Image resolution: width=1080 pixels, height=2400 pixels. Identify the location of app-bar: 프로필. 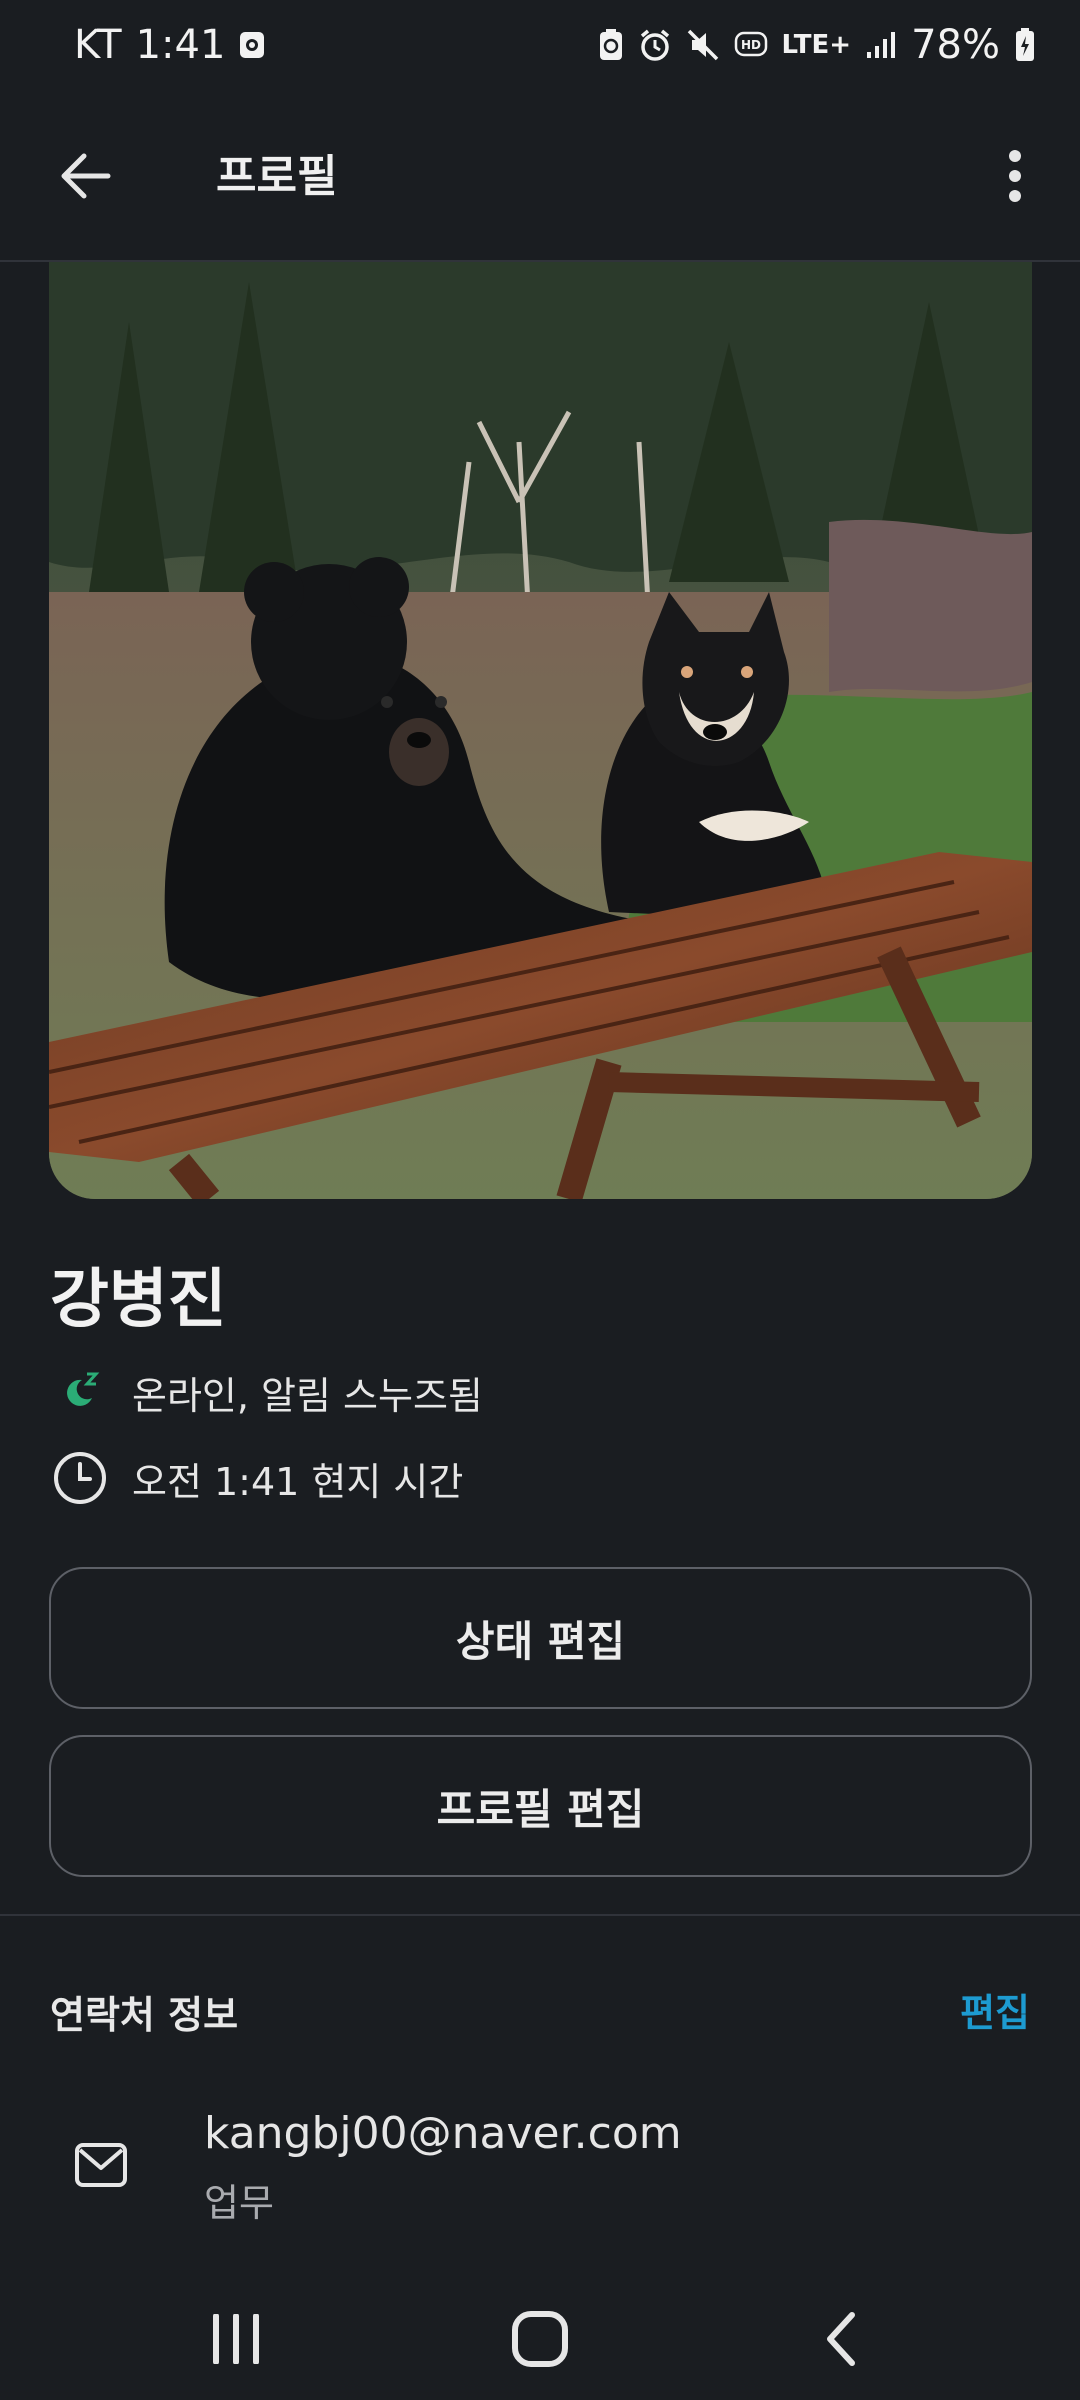
(540, 176).